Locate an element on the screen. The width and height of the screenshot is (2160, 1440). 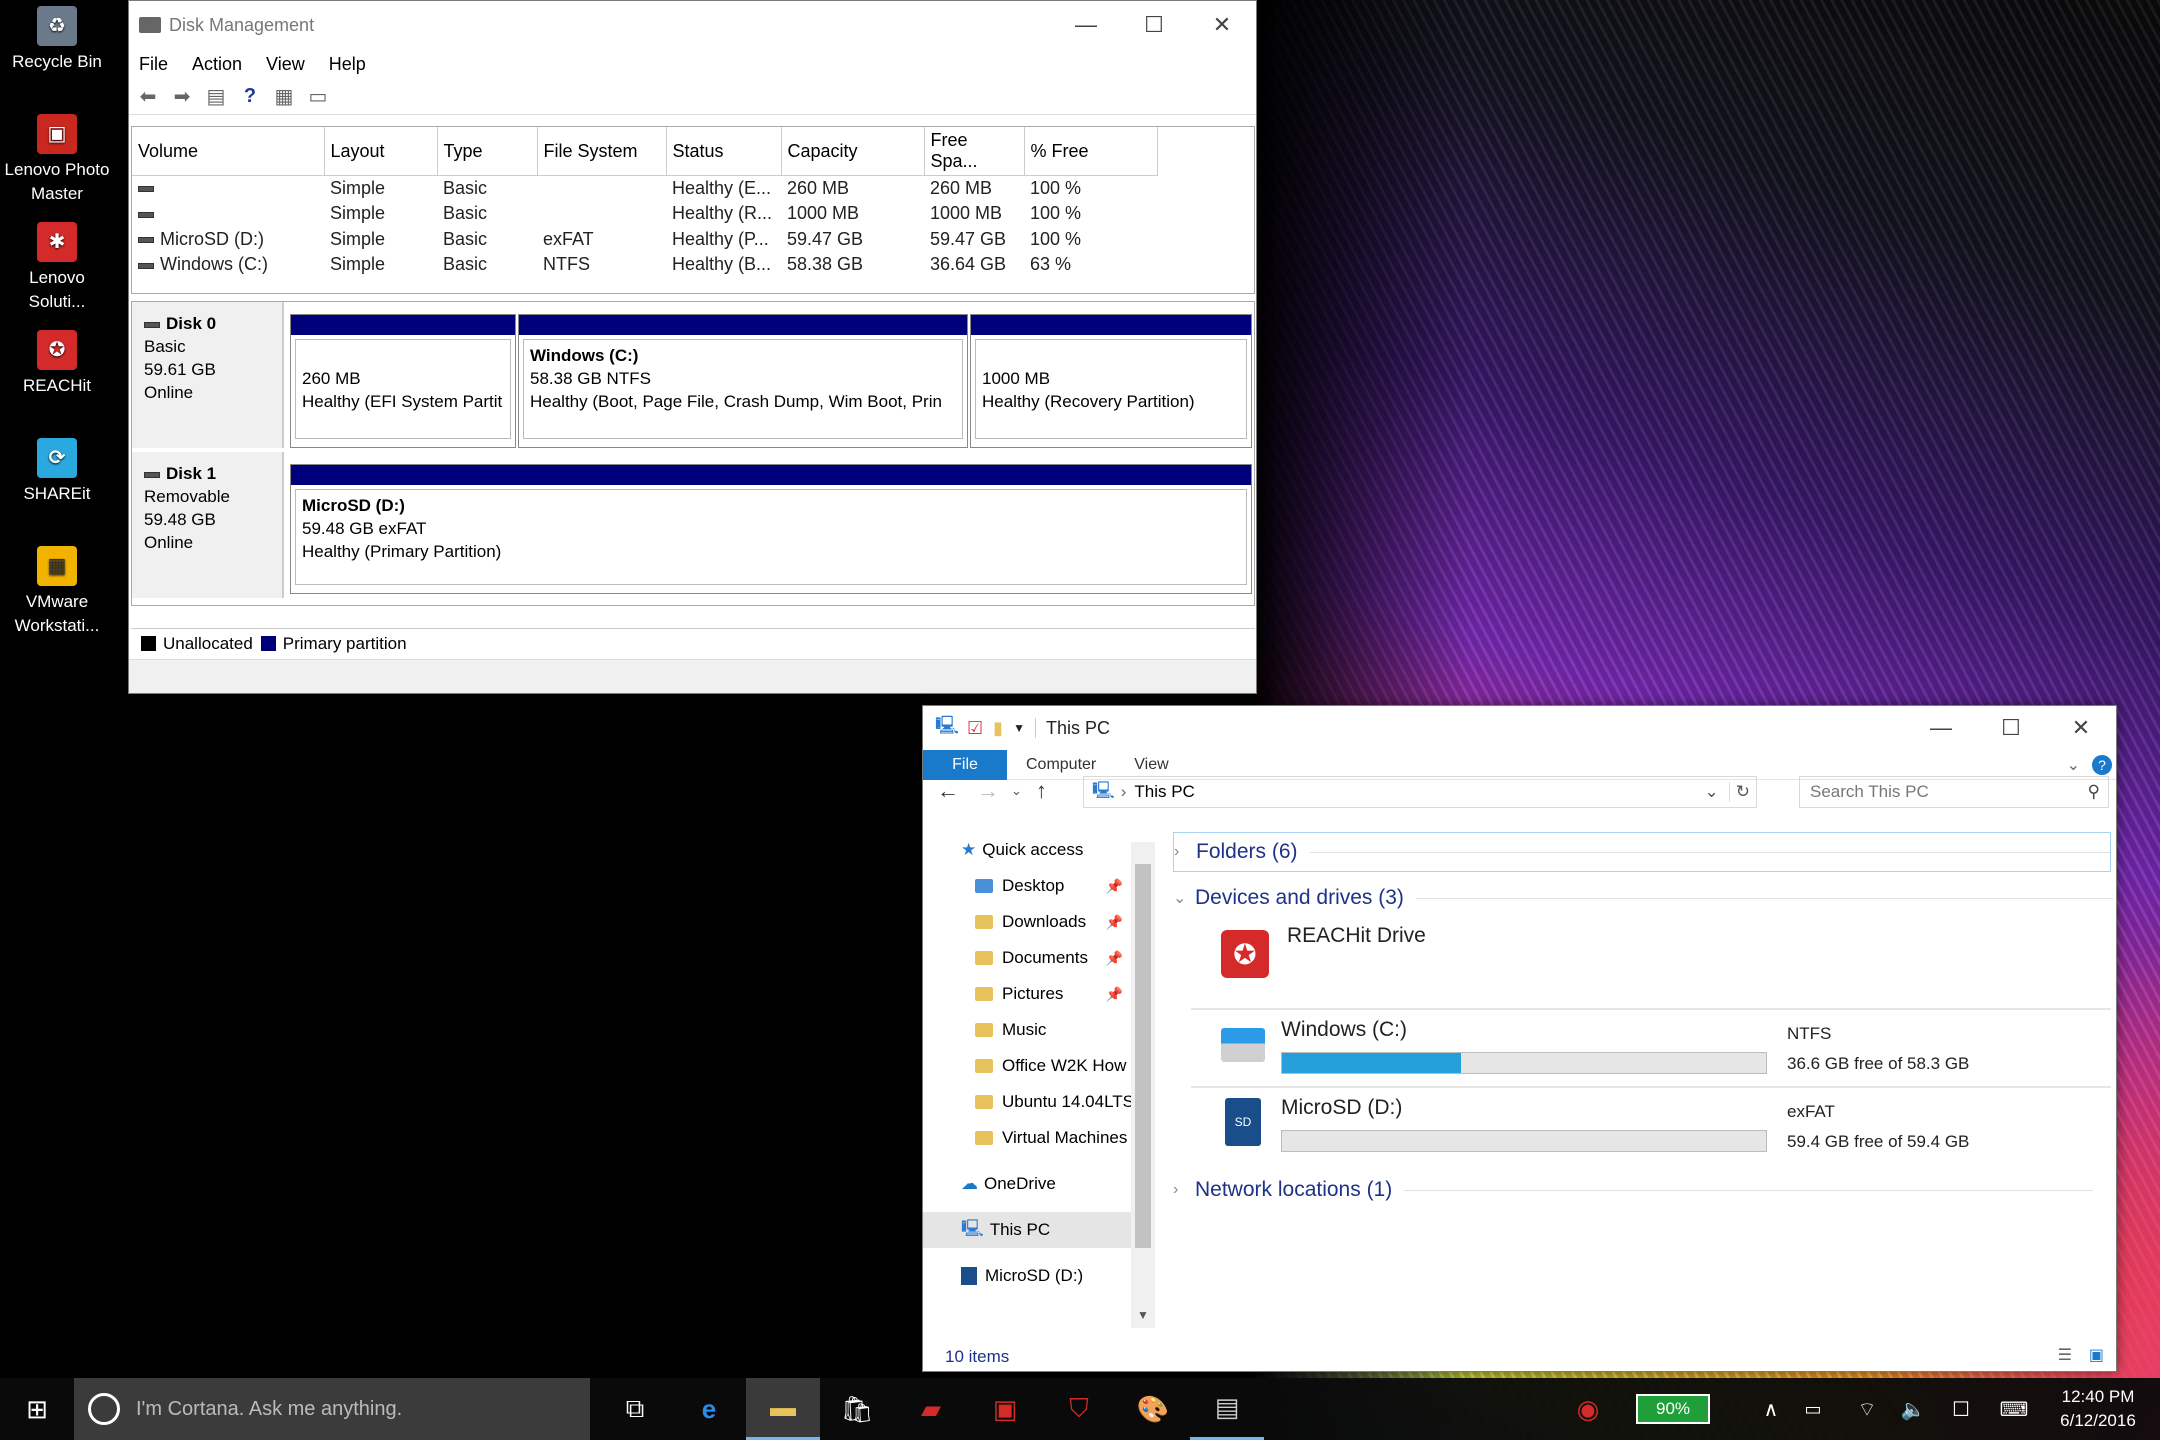
address-dropdown-icon: ⌄ is located at coordinates (1712, 792).